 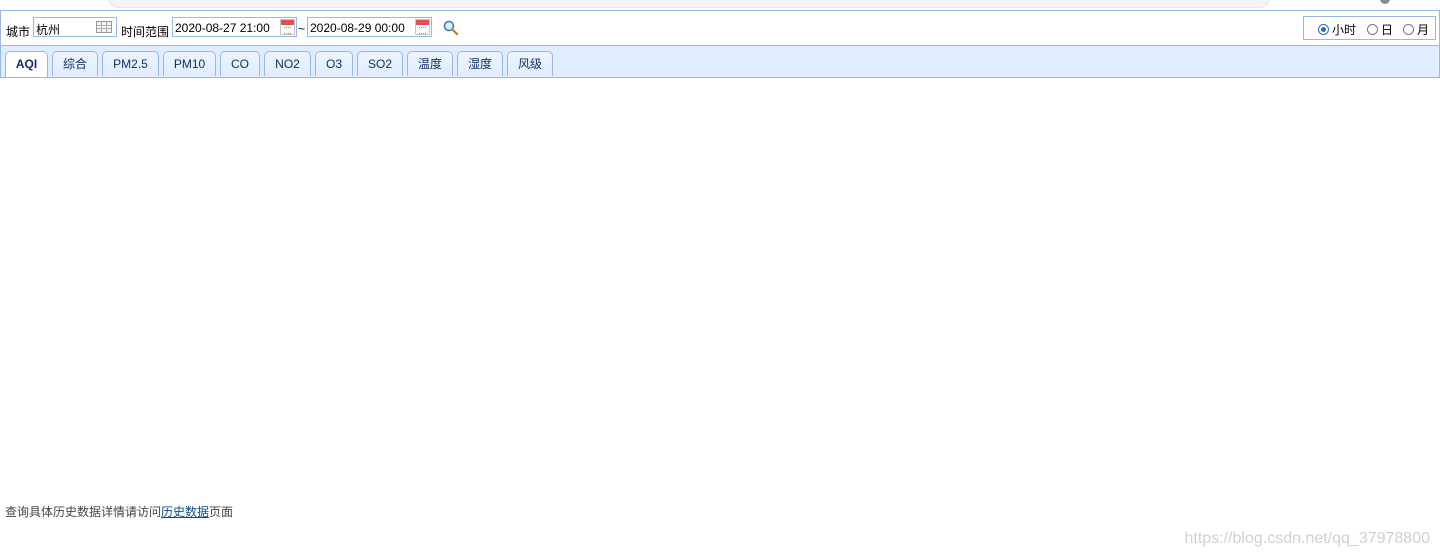 I want to click on start-time-input: 2020-08-27 21:00, so click(x=234, y=27).